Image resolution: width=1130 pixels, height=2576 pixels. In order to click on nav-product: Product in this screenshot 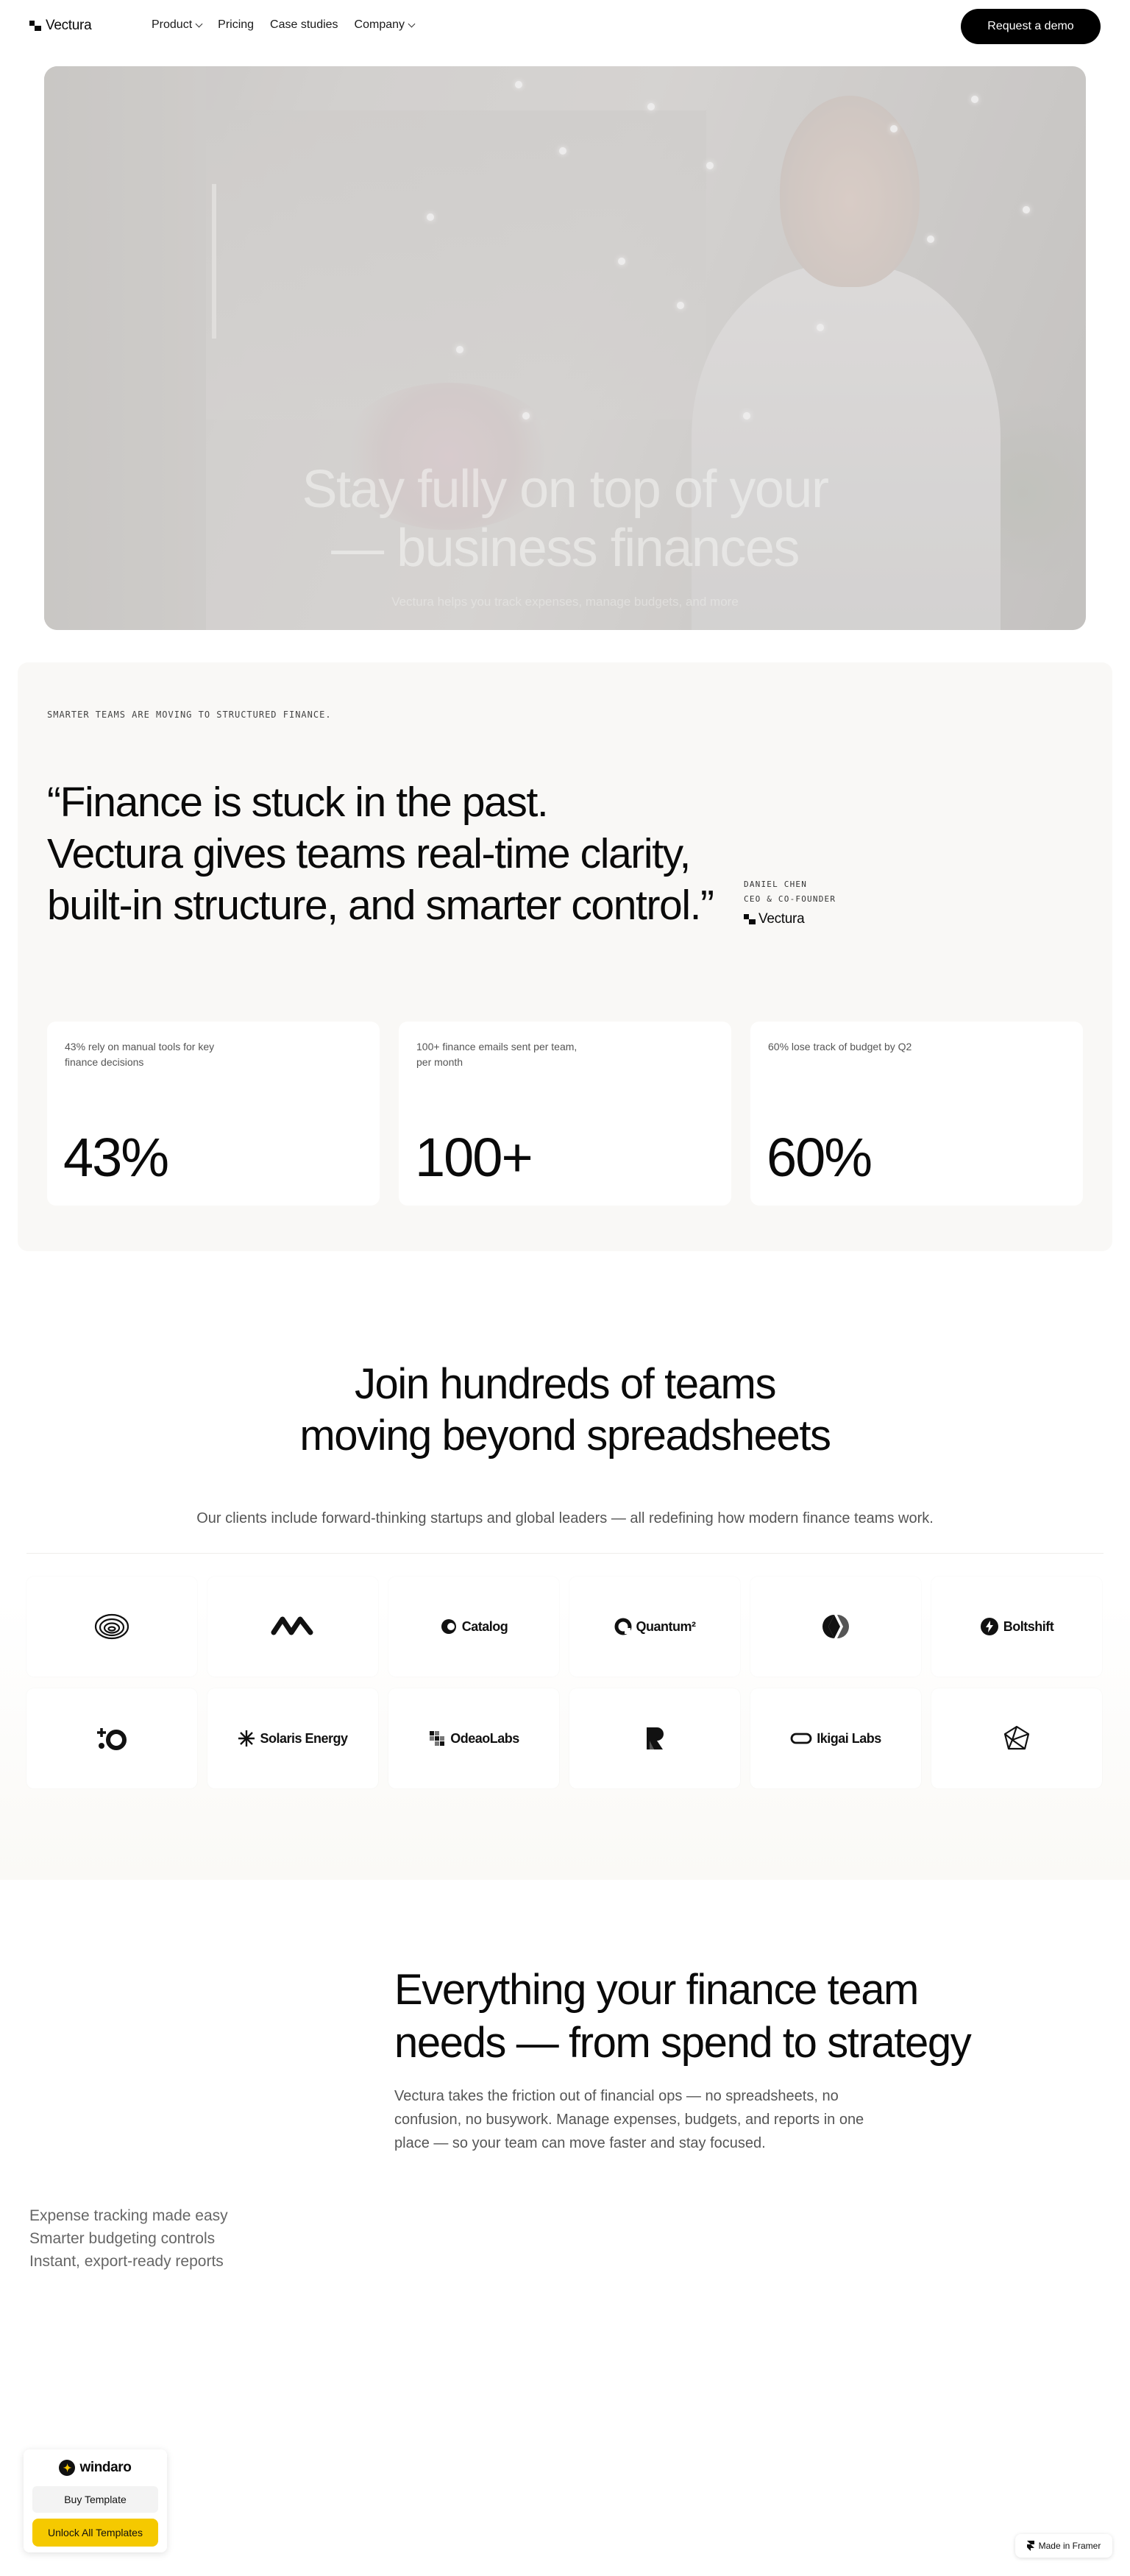, I will do `click(177, 25)`.